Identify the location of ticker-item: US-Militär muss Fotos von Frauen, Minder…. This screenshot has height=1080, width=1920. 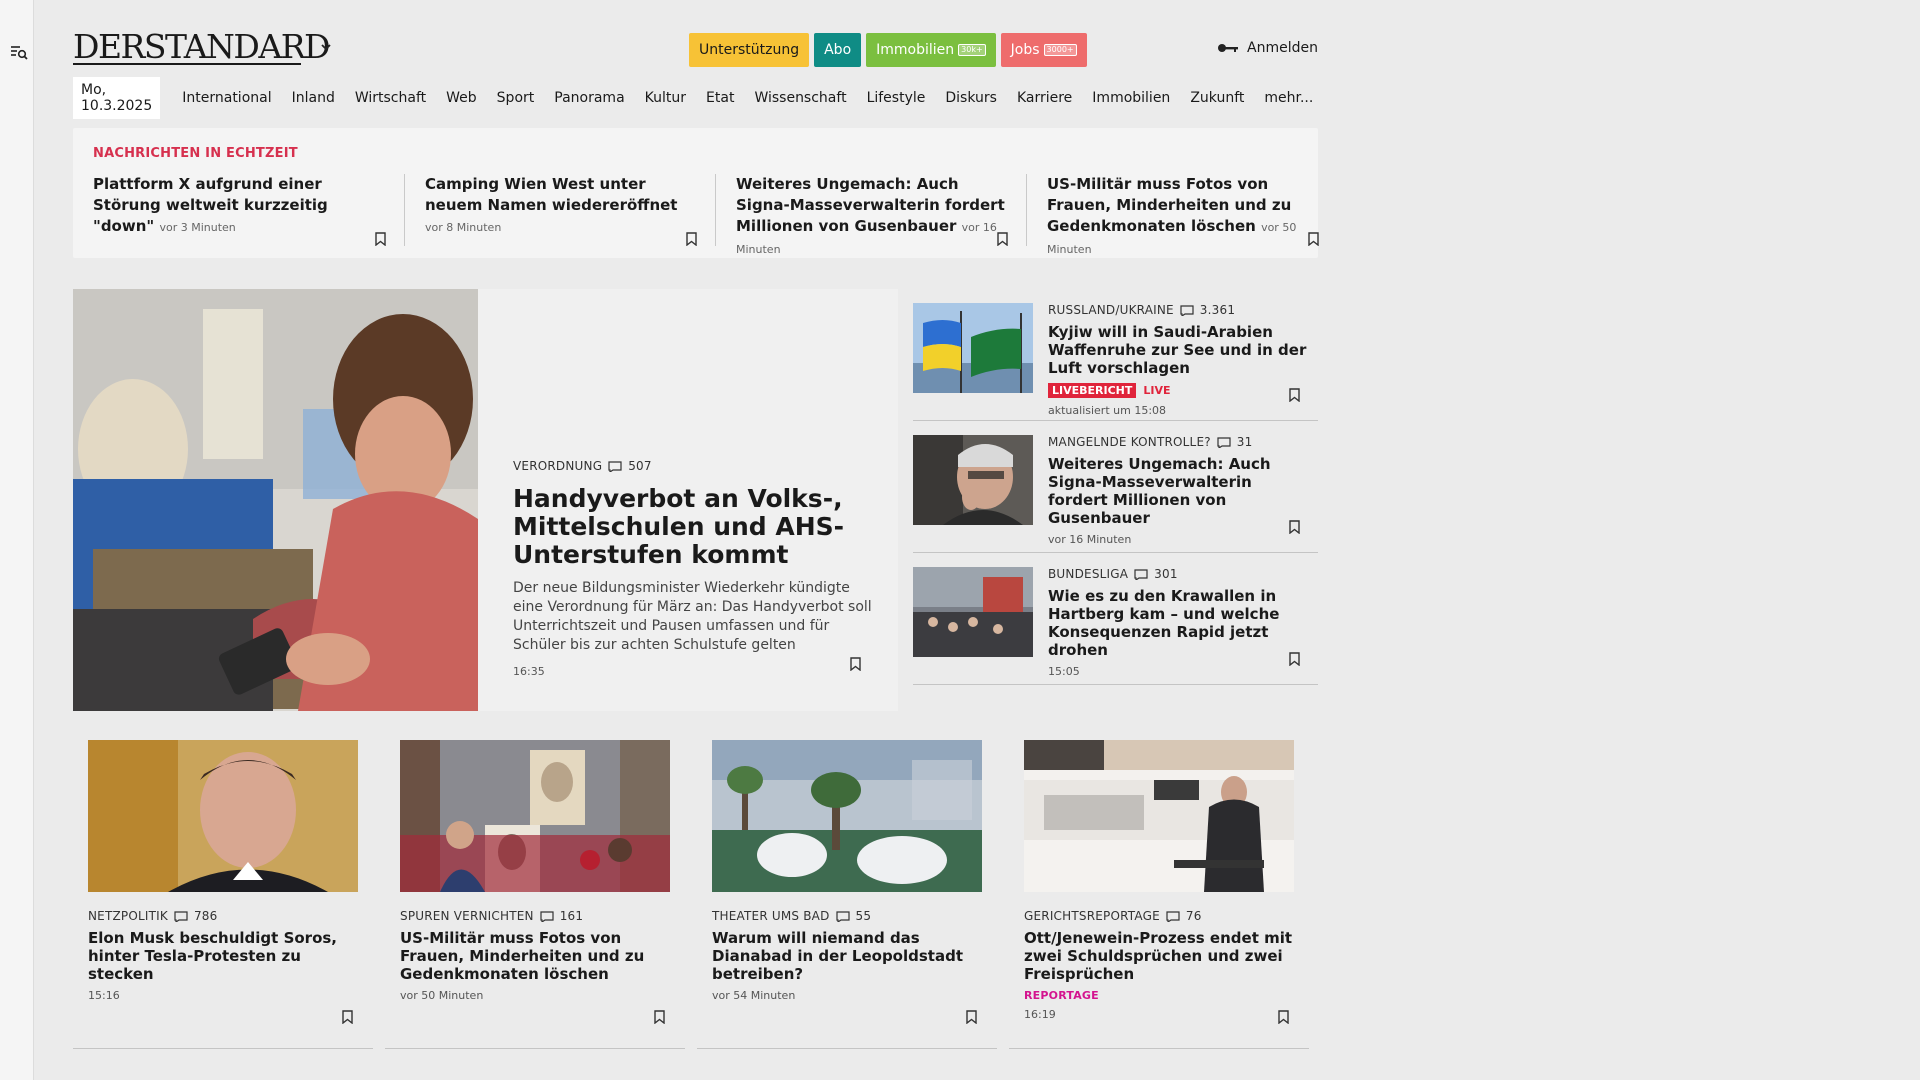
(1181, 215).